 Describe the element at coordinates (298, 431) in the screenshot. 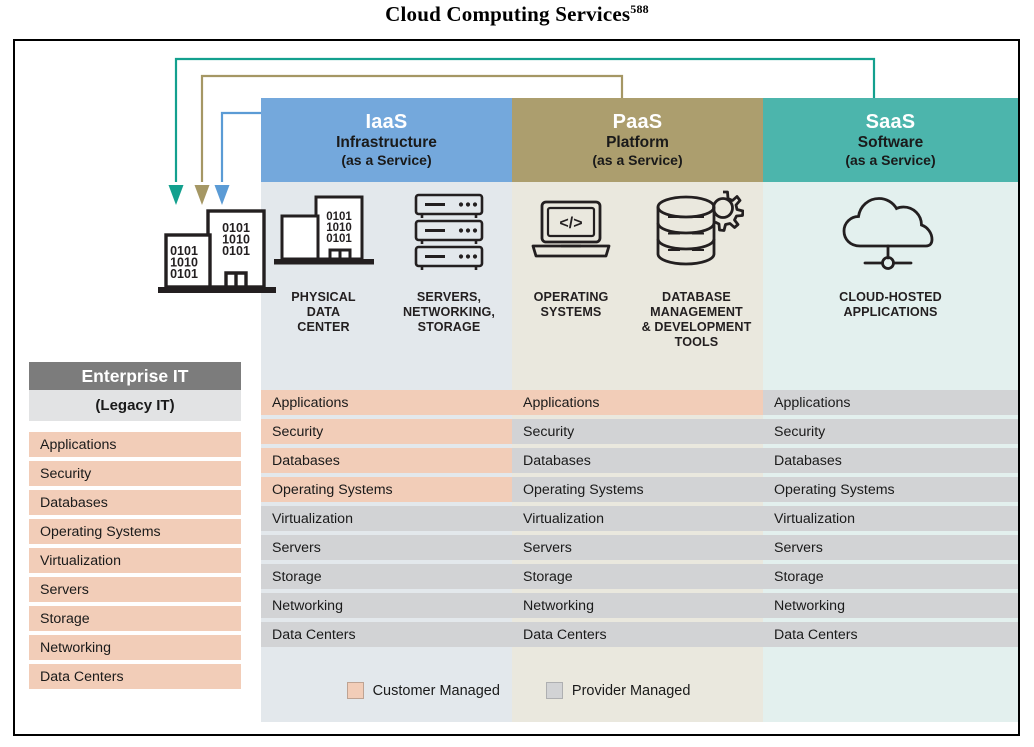

I see `iaas-row-label: Security` at that location.